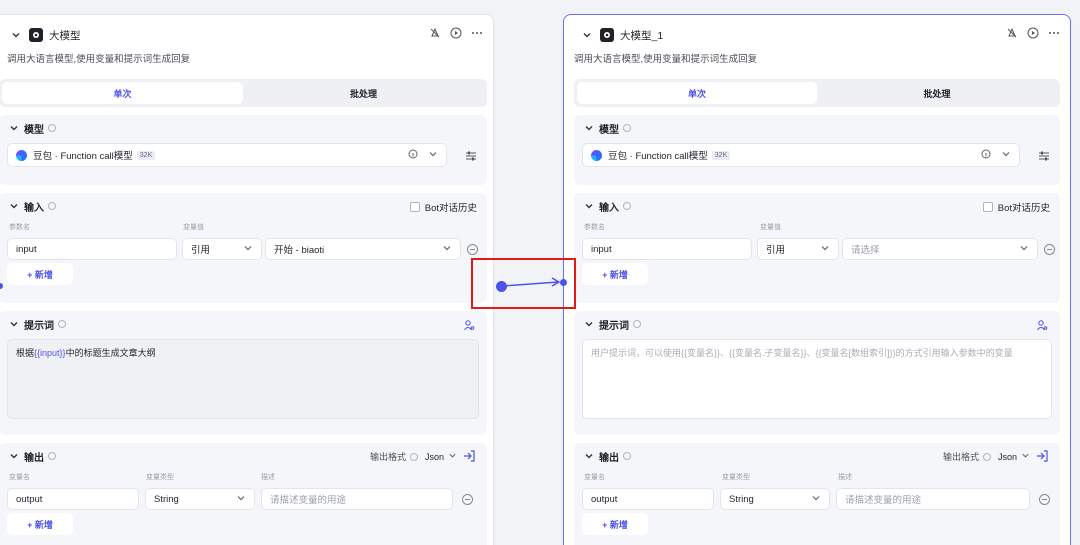 This screenshot has width=1080, height=545. Describe the element at coordinates (363, 249) in the screenshot. I see `ref-value-select: 开始 - biaoti` at that location.